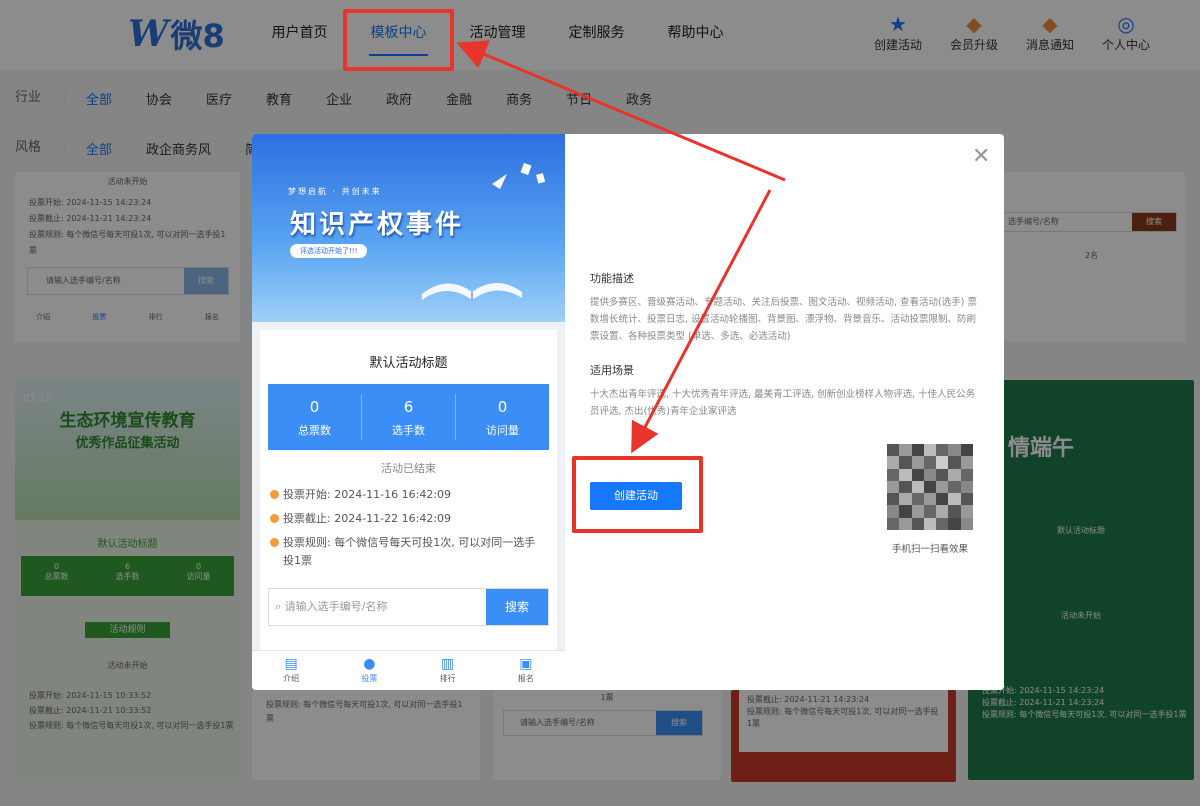  I want to click on arrow-to-create, so click(701, 321).